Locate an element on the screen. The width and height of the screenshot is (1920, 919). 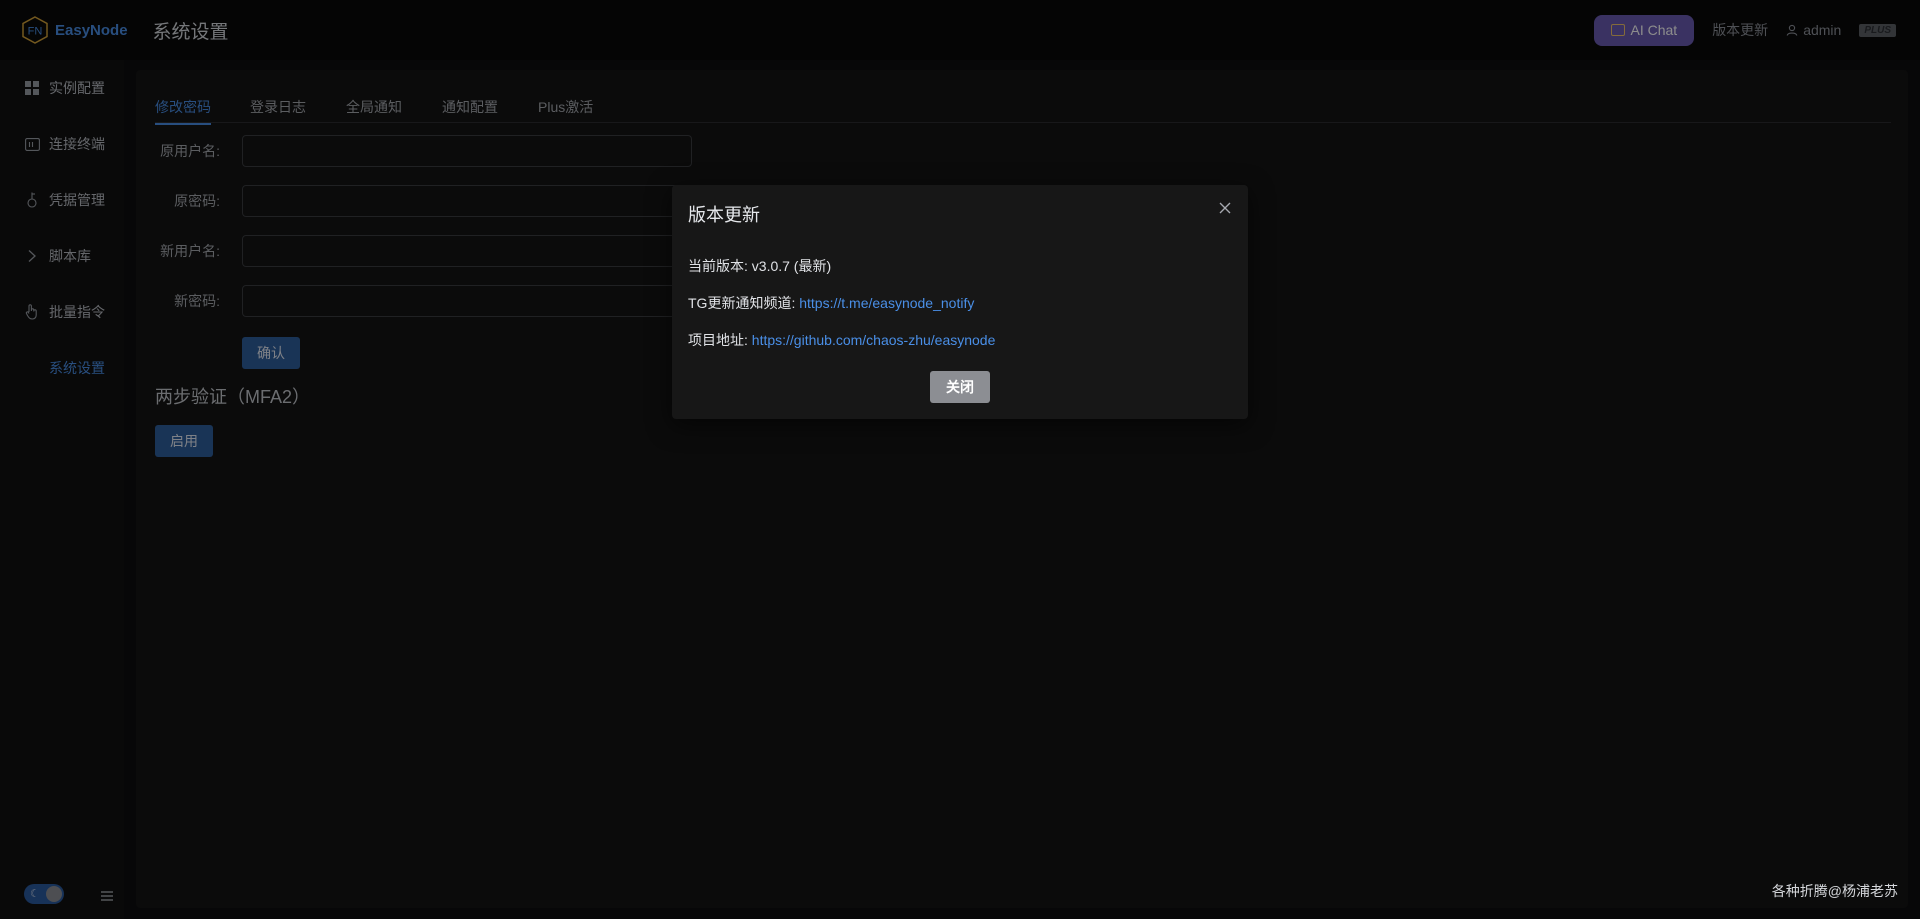
current-version-value: v3.0.7 (最新) is located at coordinates (791, 266).